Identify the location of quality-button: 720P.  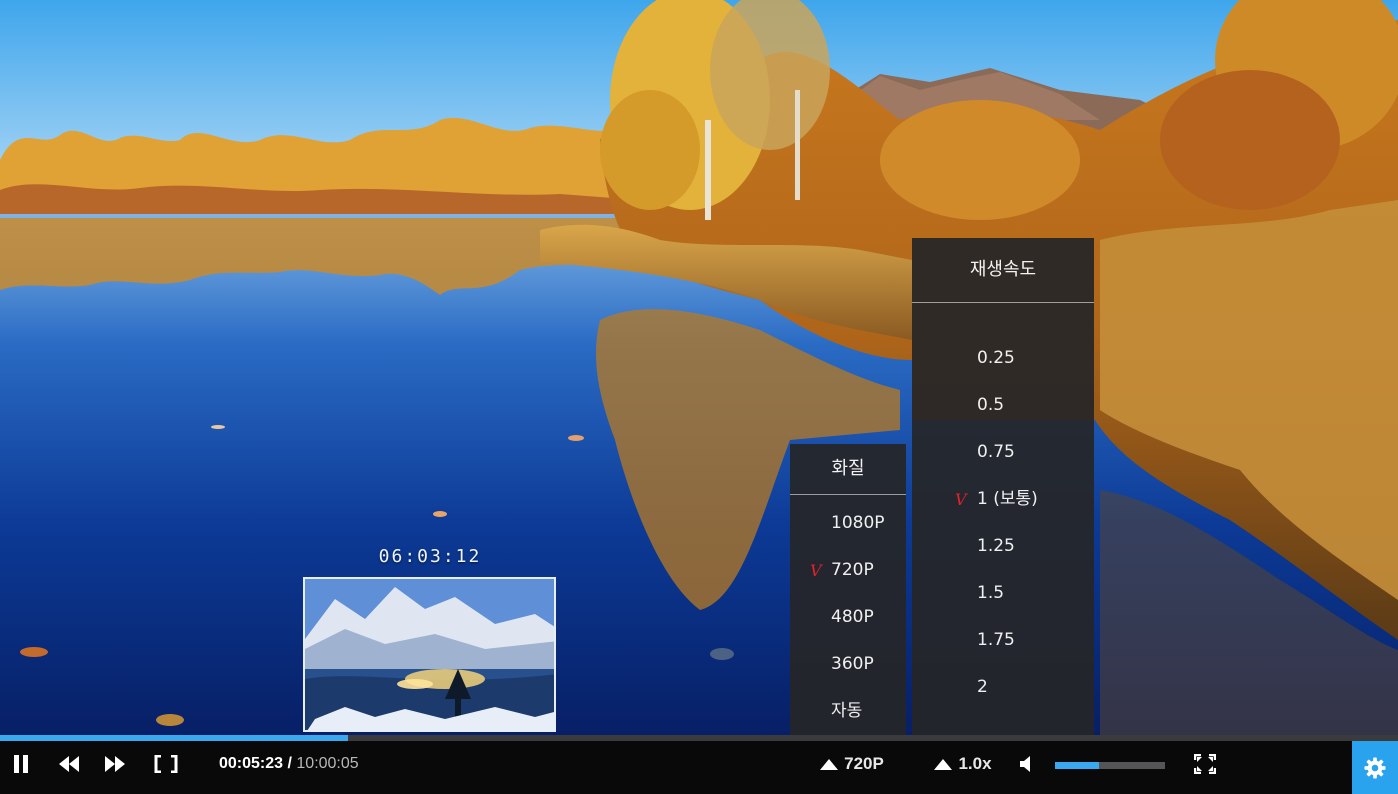
(852, 763).